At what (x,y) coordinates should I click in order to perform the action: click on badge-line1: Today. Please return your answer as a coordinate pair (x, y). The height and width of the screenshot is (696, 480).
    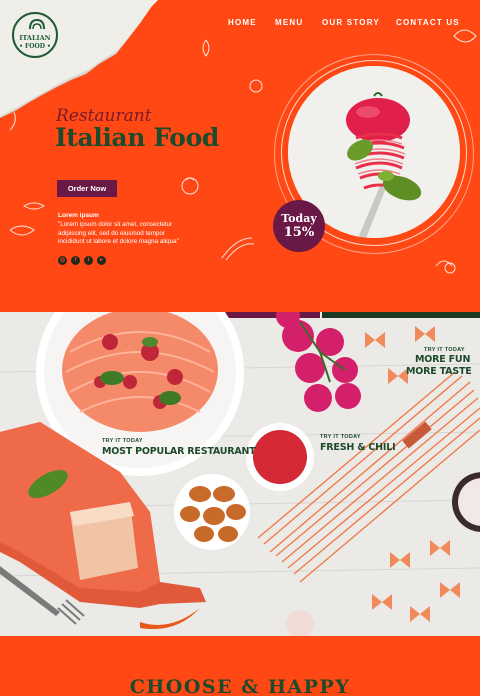
    Looking at the image, I should click on (299, 218).